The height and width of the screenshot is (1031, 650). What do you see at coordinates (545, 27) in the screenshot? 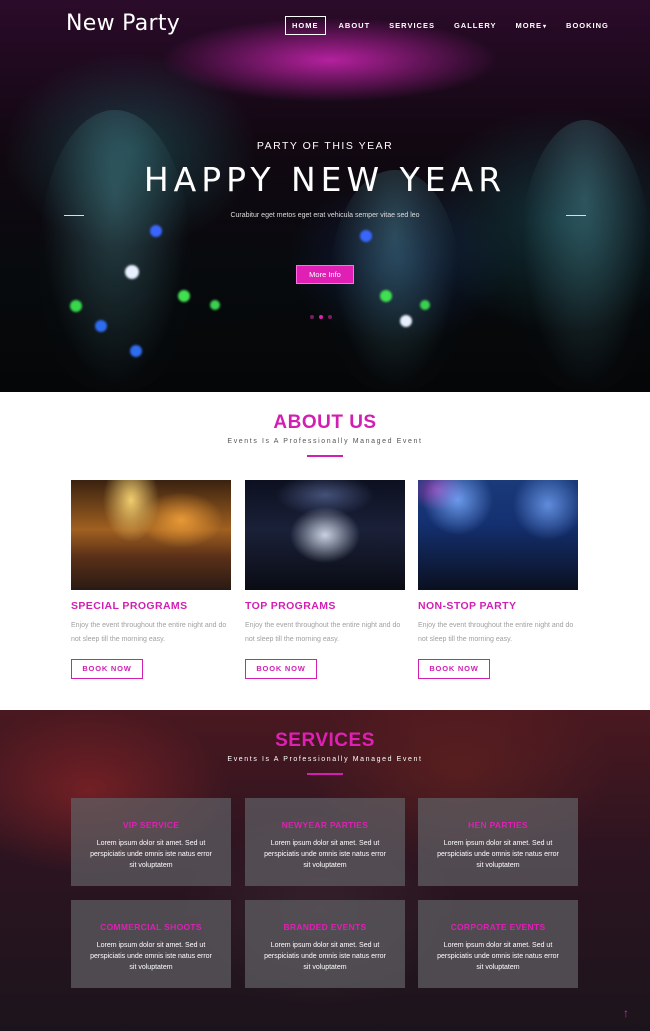
I see `caret-down-icon: ▾` at bounding box center [545, 27].